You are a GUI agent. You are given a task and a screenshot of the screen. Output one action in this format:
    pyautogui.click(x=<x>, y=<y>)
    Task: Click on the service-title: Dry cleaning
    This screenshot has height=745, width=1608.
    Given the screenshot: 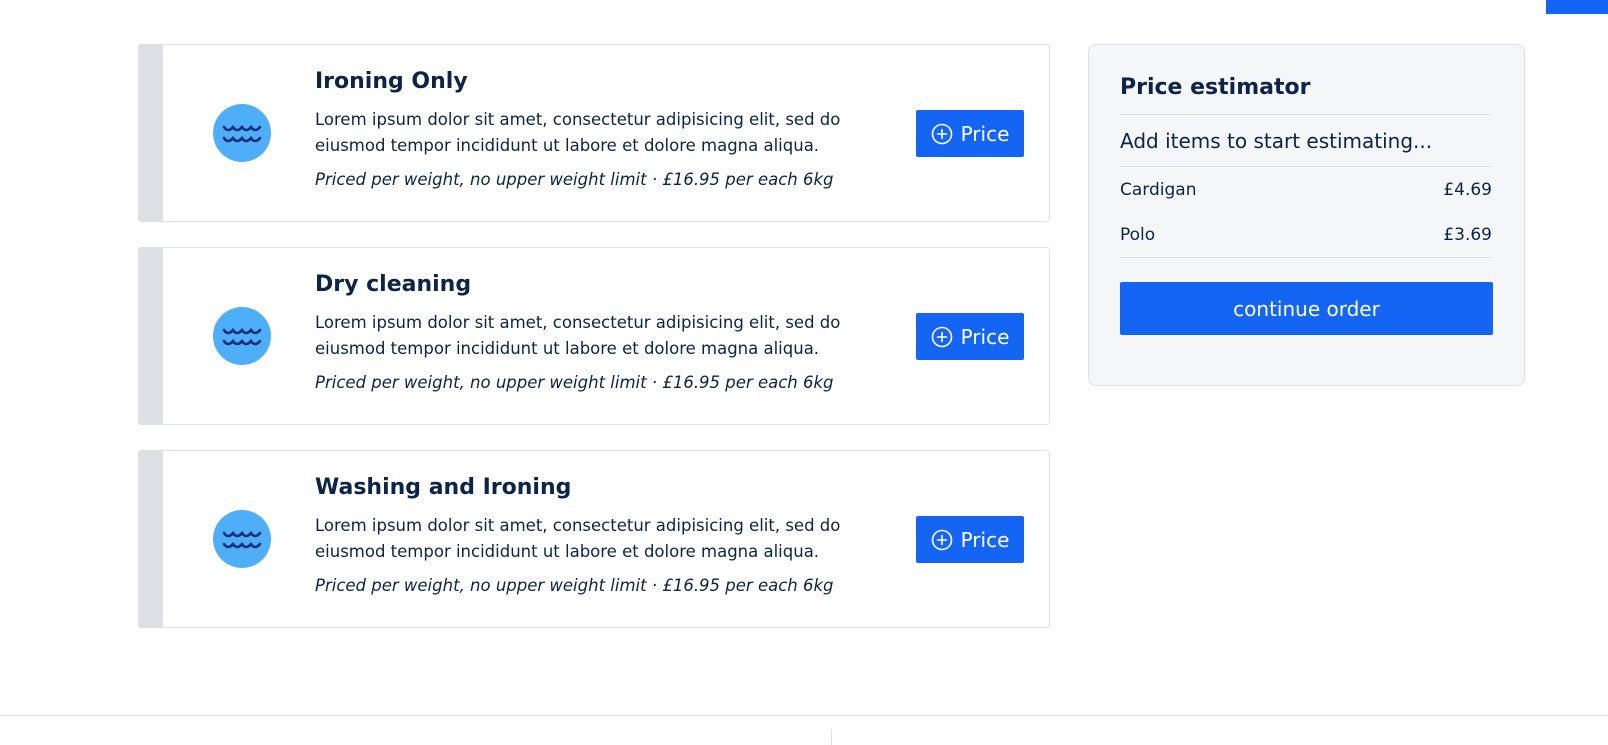 What is the action you would take?
    pyautogui.click(x=393, y=284)
    